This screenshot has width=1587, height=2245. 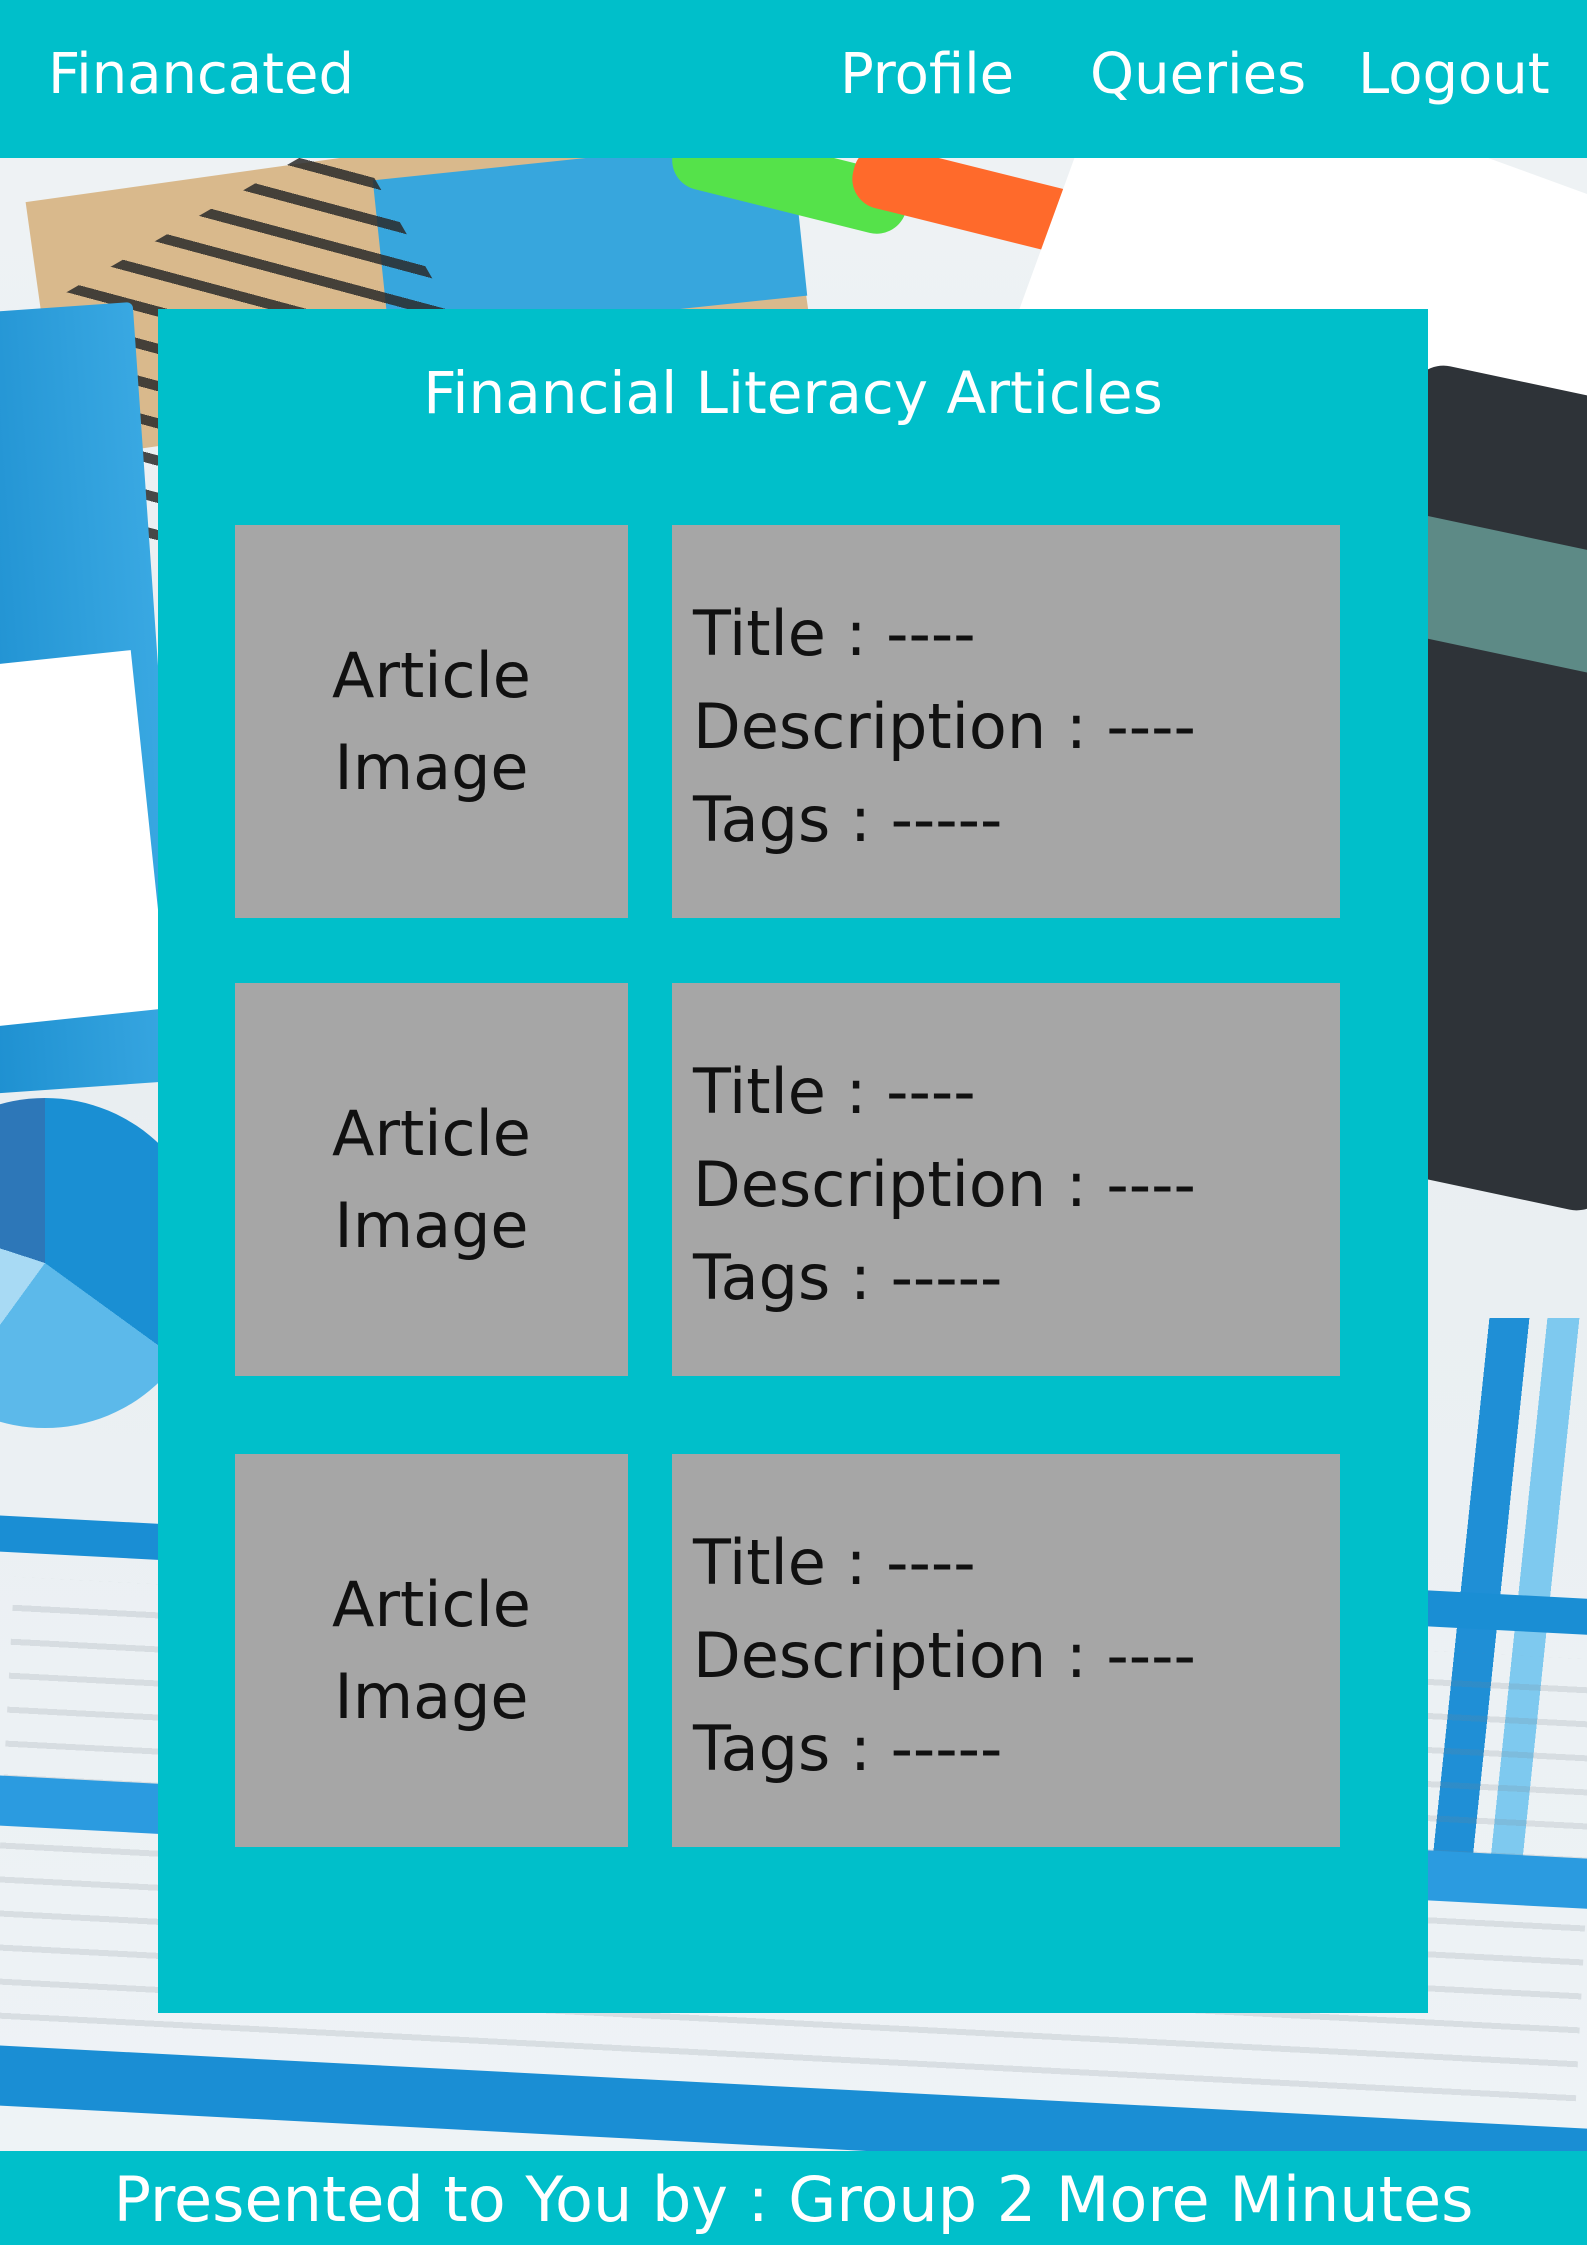 I want to click on page-title: Financial Literacy Articles, so click(x=793, y=393).